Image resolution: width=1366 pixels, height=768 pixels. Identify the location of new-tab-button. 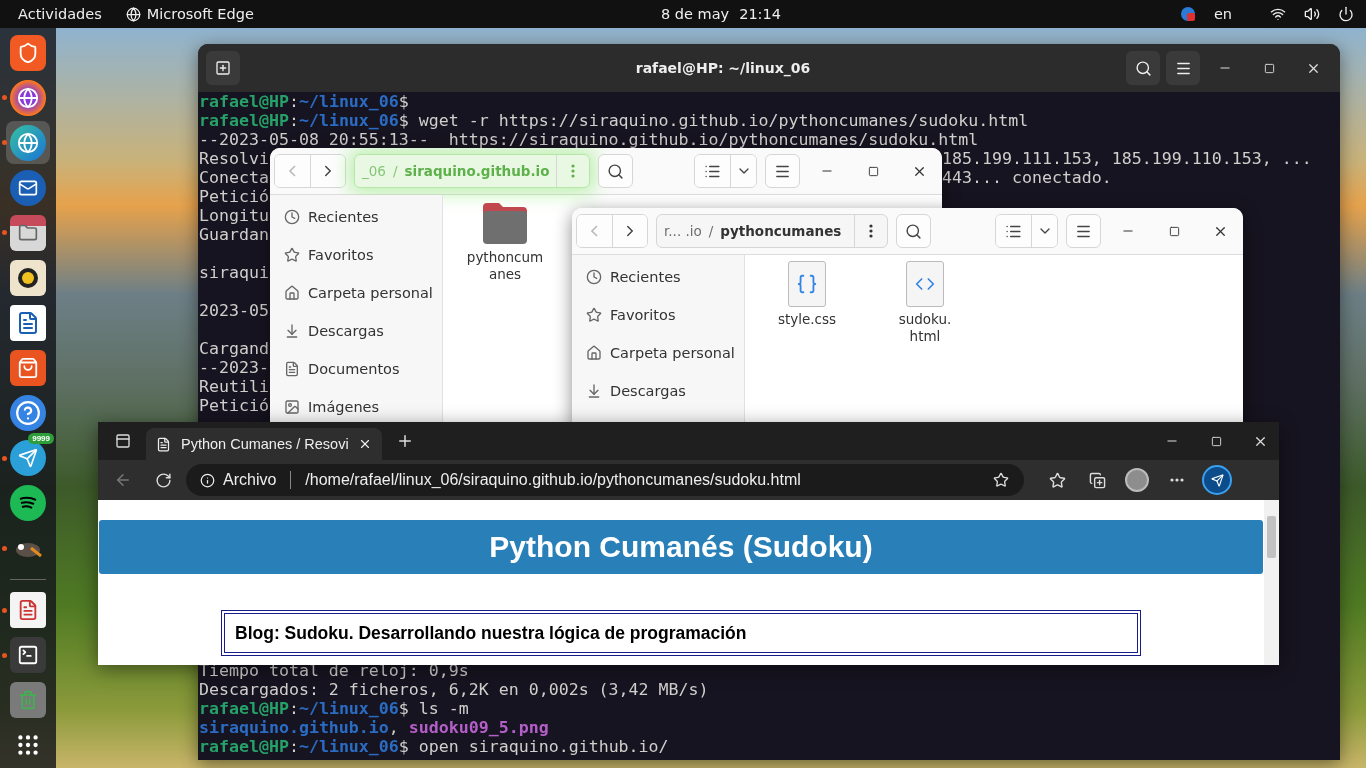
(223, 68).